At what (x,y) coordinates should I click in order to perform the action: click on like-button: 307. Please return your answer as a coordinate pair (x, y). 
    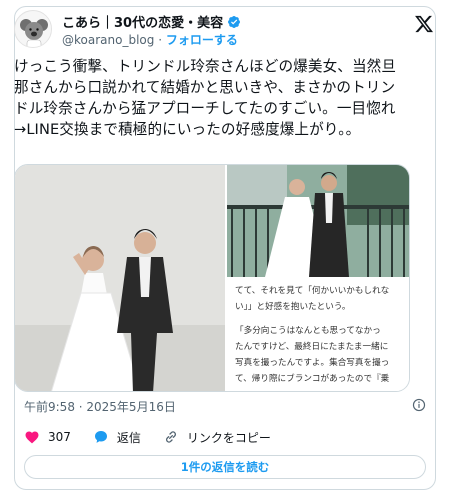
    Looking at the image, I should click on (47, 437).